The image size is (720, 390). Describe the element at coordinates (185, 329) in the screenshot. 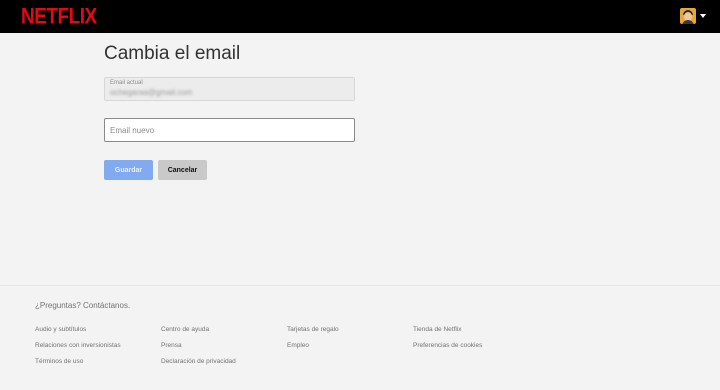

I see `footer-link-help-center: Centro de ayuda` at that location.